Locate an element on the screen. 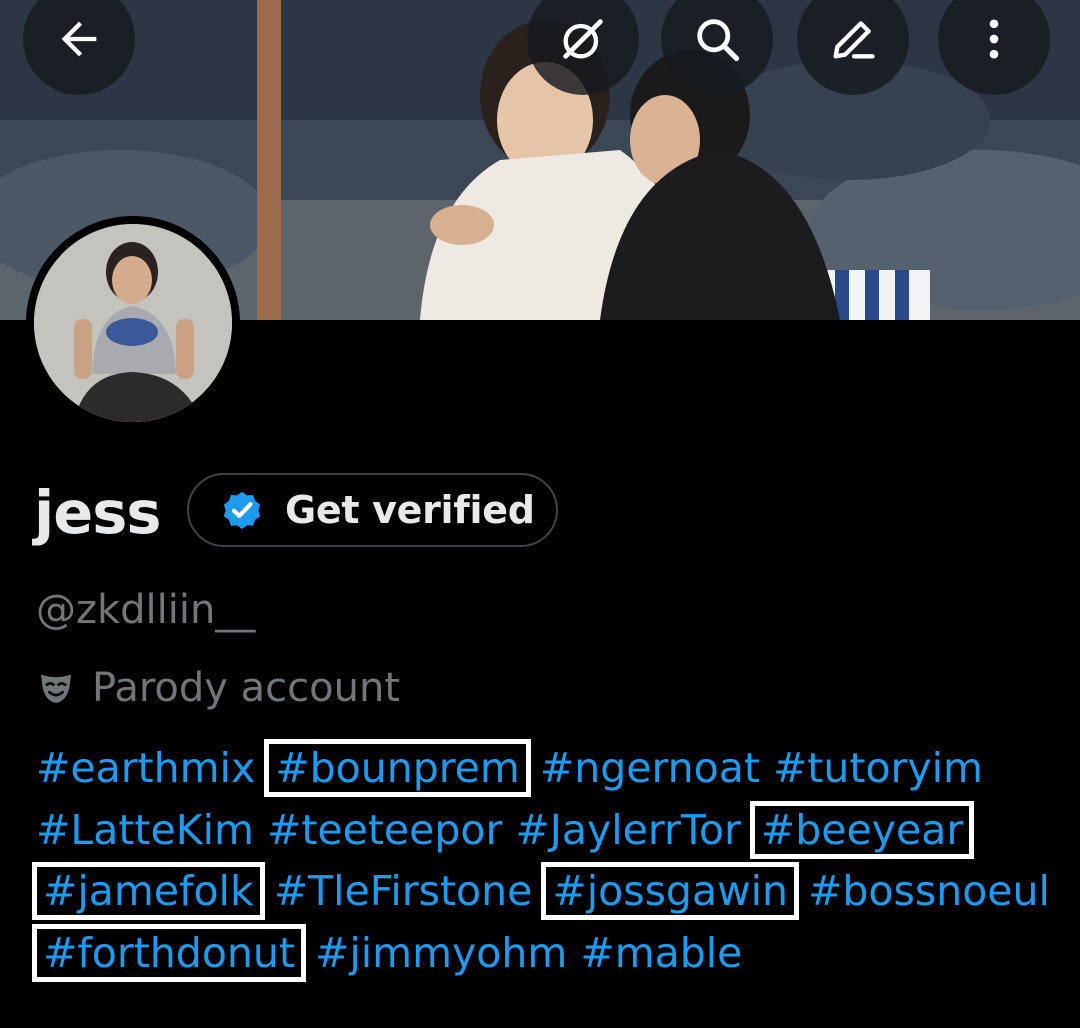 Image resolution: width=1080 pixels, height=1028 pixels. user-handle: @zkdlliin__ is located at coordinates (146, 610).